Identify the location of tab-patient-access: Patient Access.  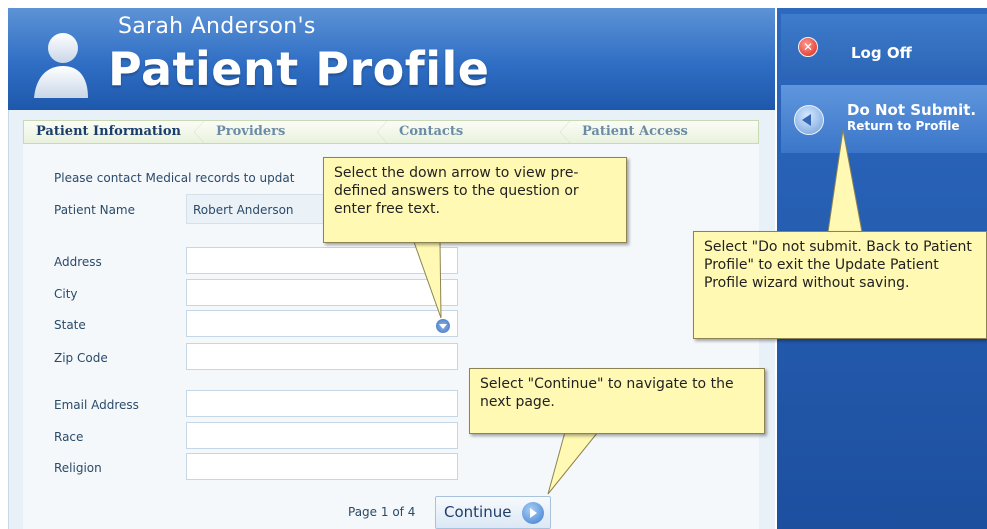
(664, 132).